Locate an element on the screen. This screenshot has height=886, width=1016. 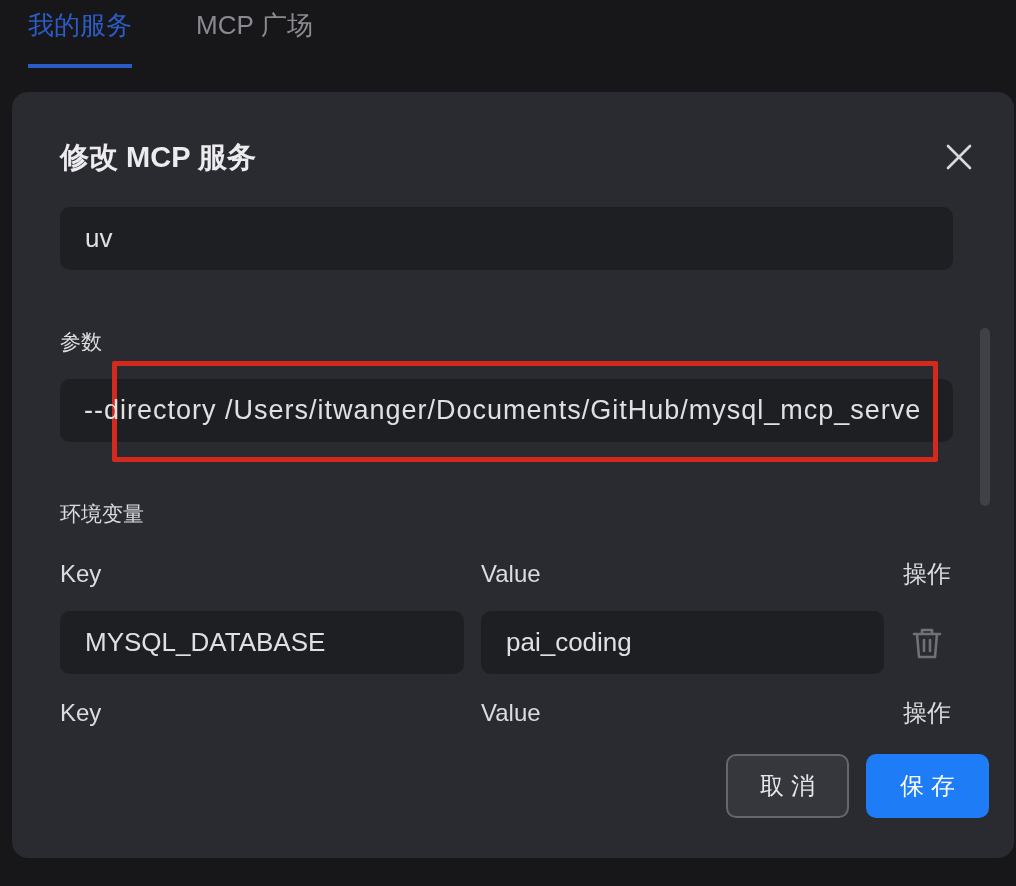
close-button is located at coordinates (959, 157).